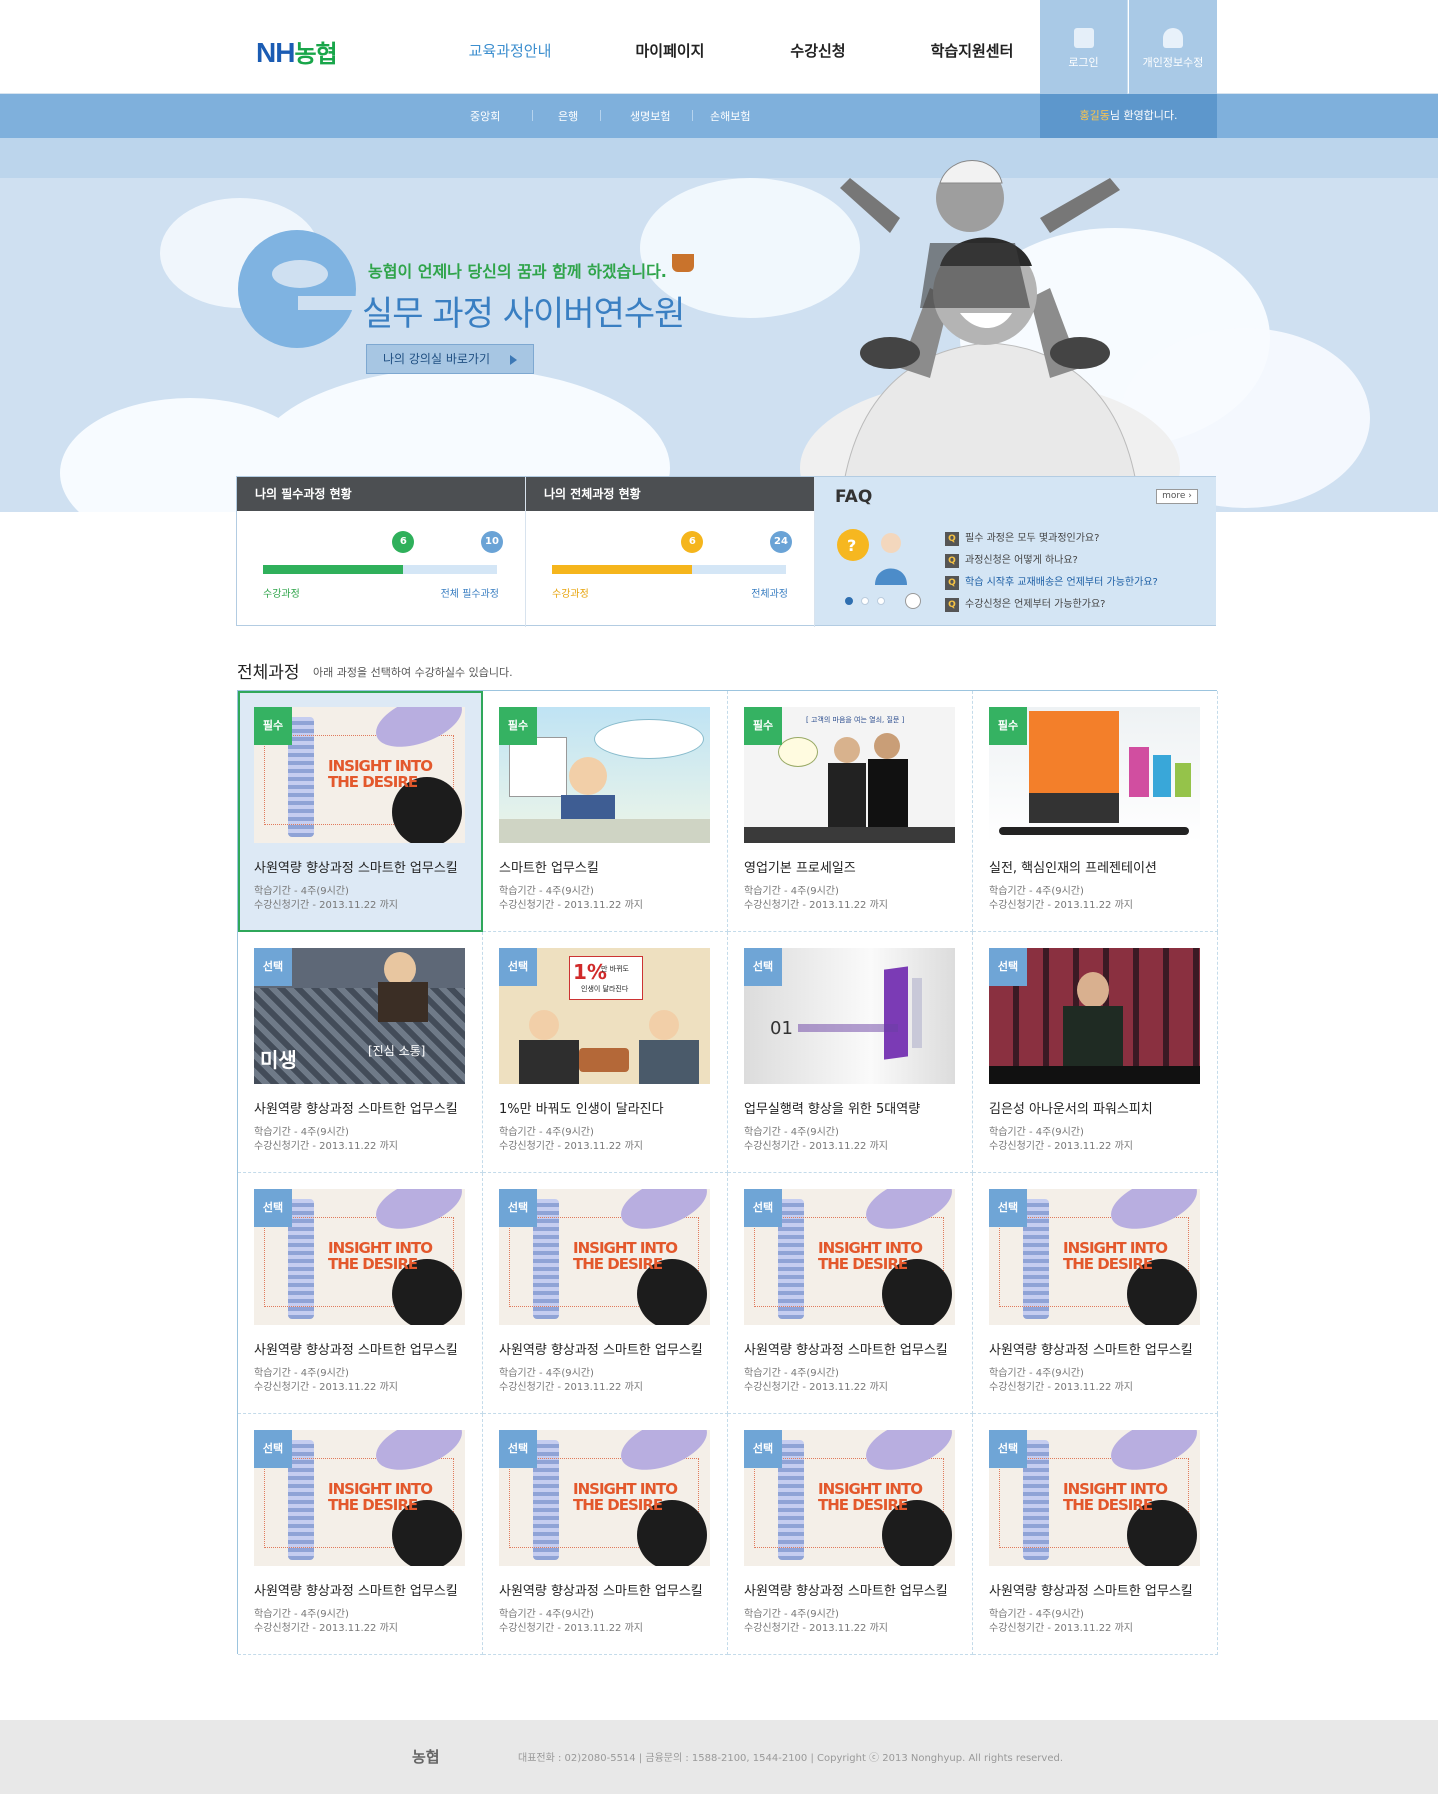 This screenshot has width=1438, height=1794. I want to click on hero-title: 실무 과정 사이버연수원, so click(523, 314).